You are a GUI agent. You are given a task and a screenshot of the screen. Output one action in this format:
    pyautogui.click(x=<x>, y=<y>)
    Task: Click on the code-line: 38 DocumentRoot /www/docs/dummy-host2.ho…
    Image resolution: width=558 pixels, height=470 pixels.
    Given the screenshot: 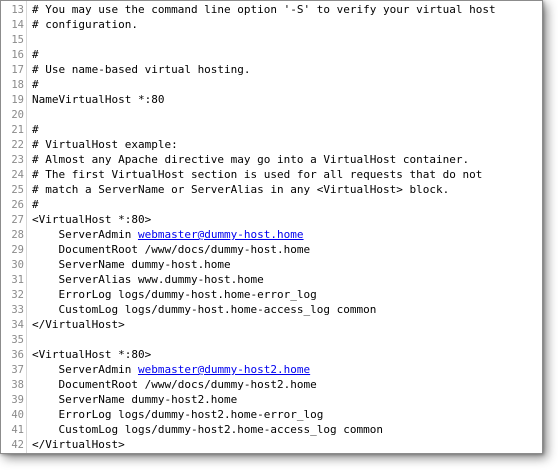 What is the action you would take?
    pyautogui.click(x=271, y=384)
    